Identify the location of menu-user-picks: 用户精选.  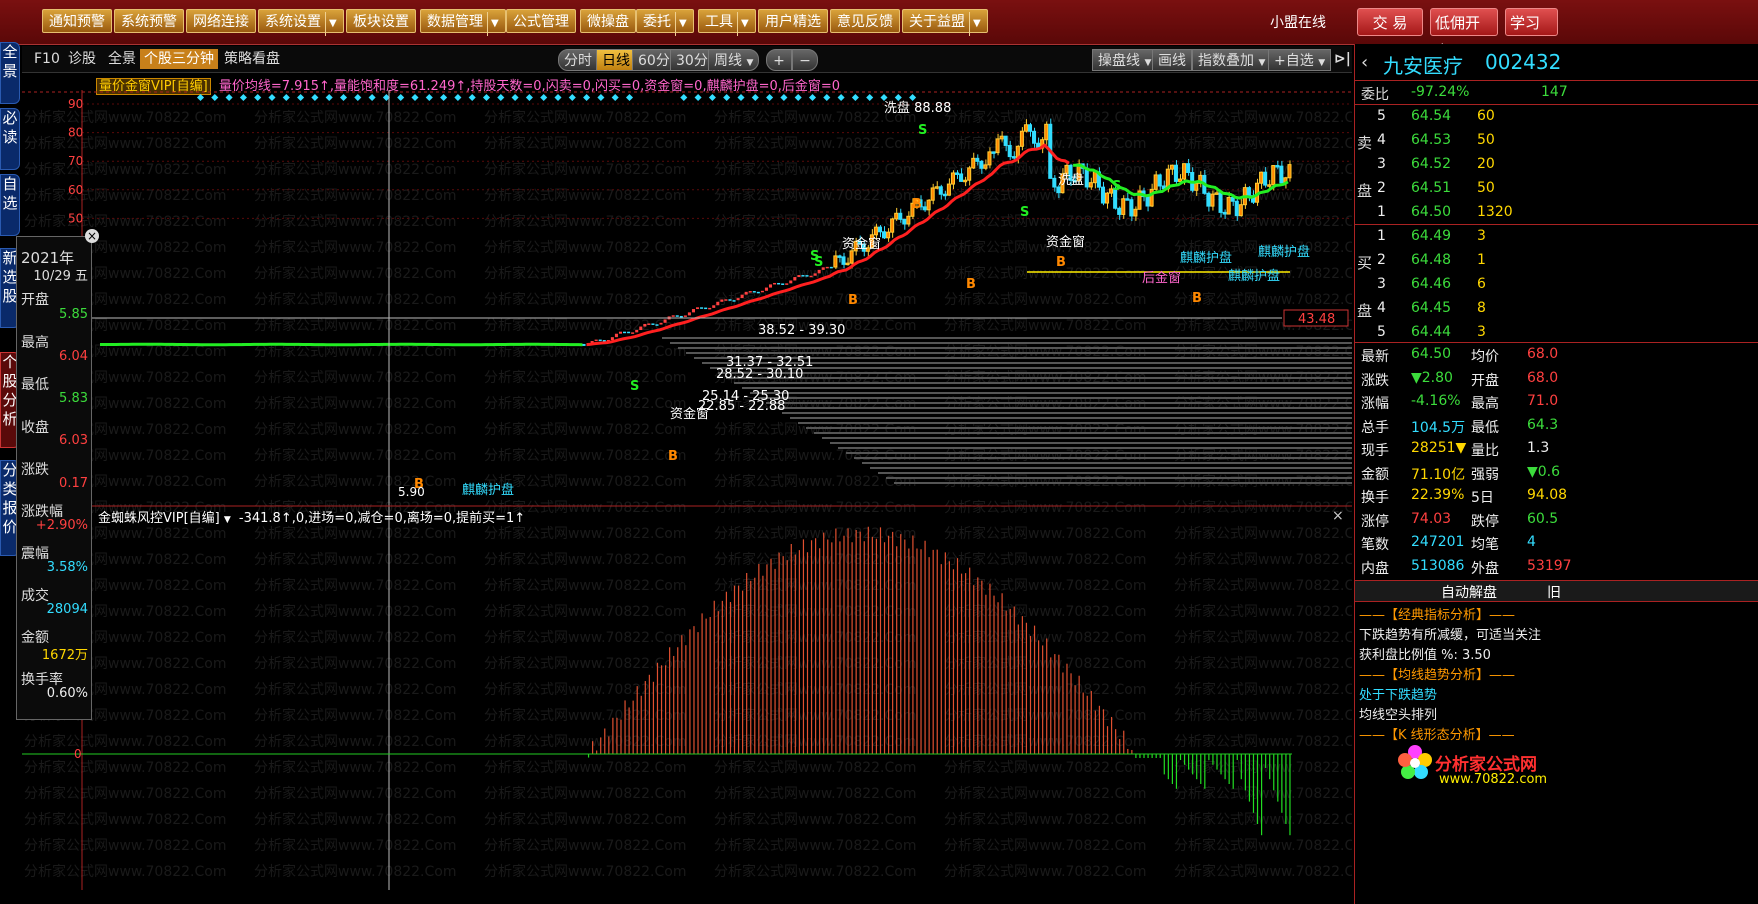
(793, 21).